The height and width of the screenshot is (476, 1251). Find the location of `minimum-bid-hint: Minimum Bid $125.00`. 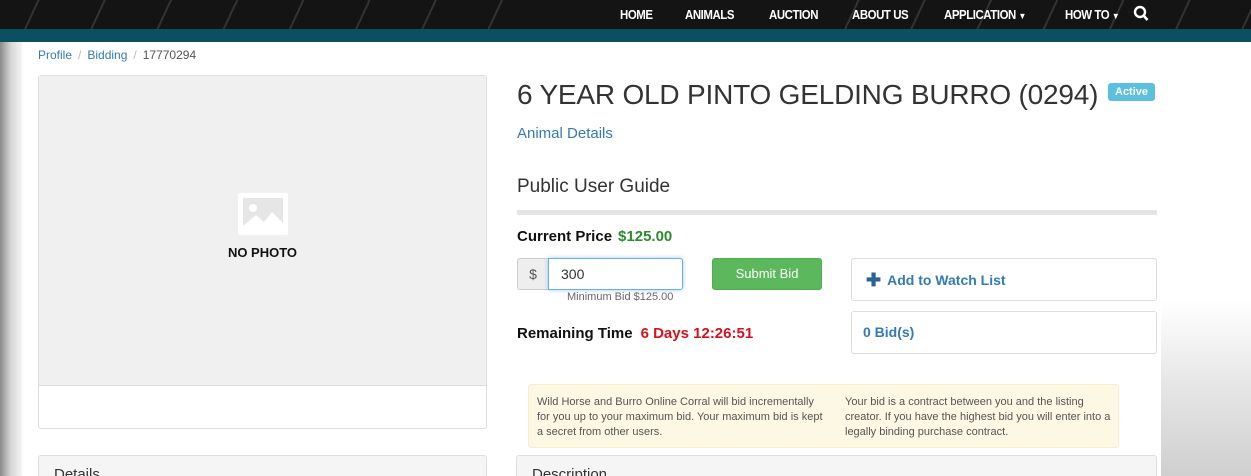

minimum-bid-hint: Minimum Bid $125.00 is located at coordinates (620, 297).